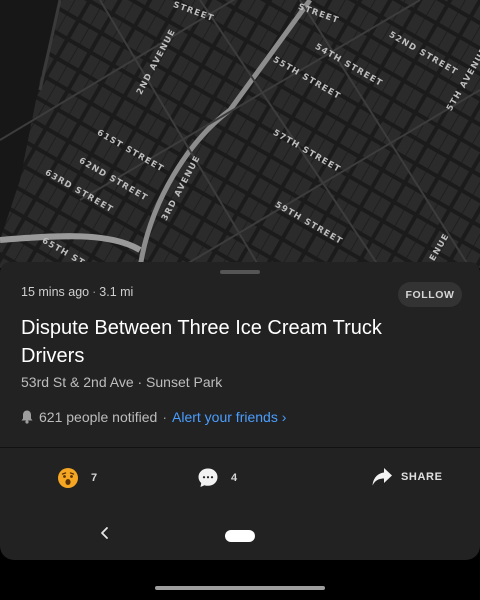 This screenshot has height=600, width=480. What do you see at coordinates (208, 477) in the screenshot?
I see `chat-bubble-icon` at bounding box center [208, 477].